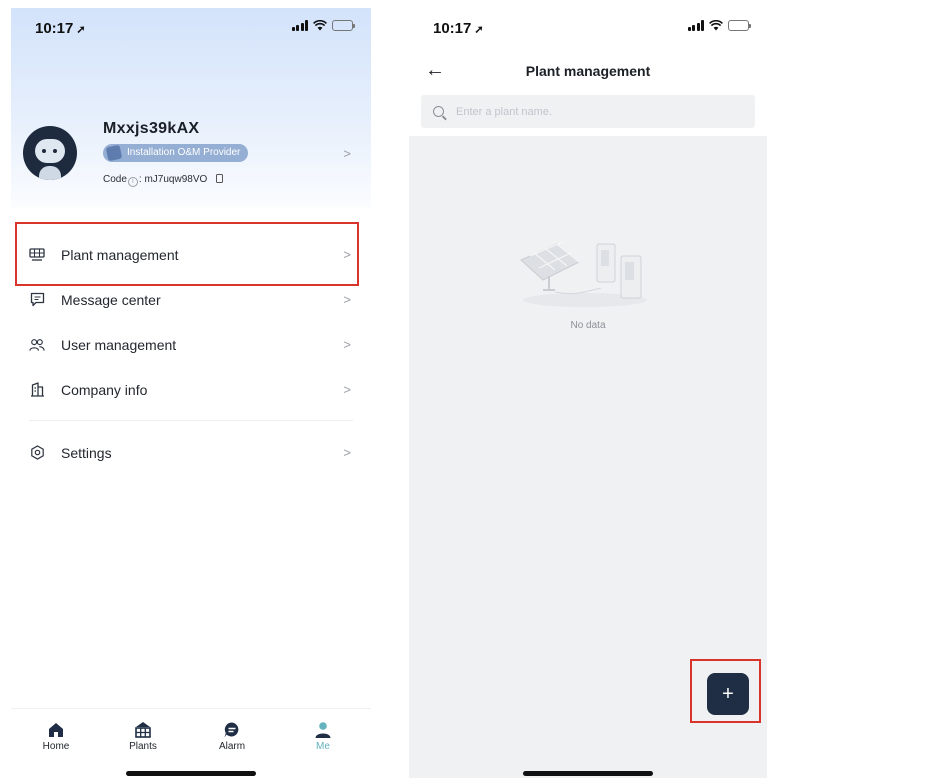 Image resolution: width=948 pixels, height=778 pixels. Describe the element at coordinates (588, 71) in the screenshot. I see `page-title: Plant management` at that location.